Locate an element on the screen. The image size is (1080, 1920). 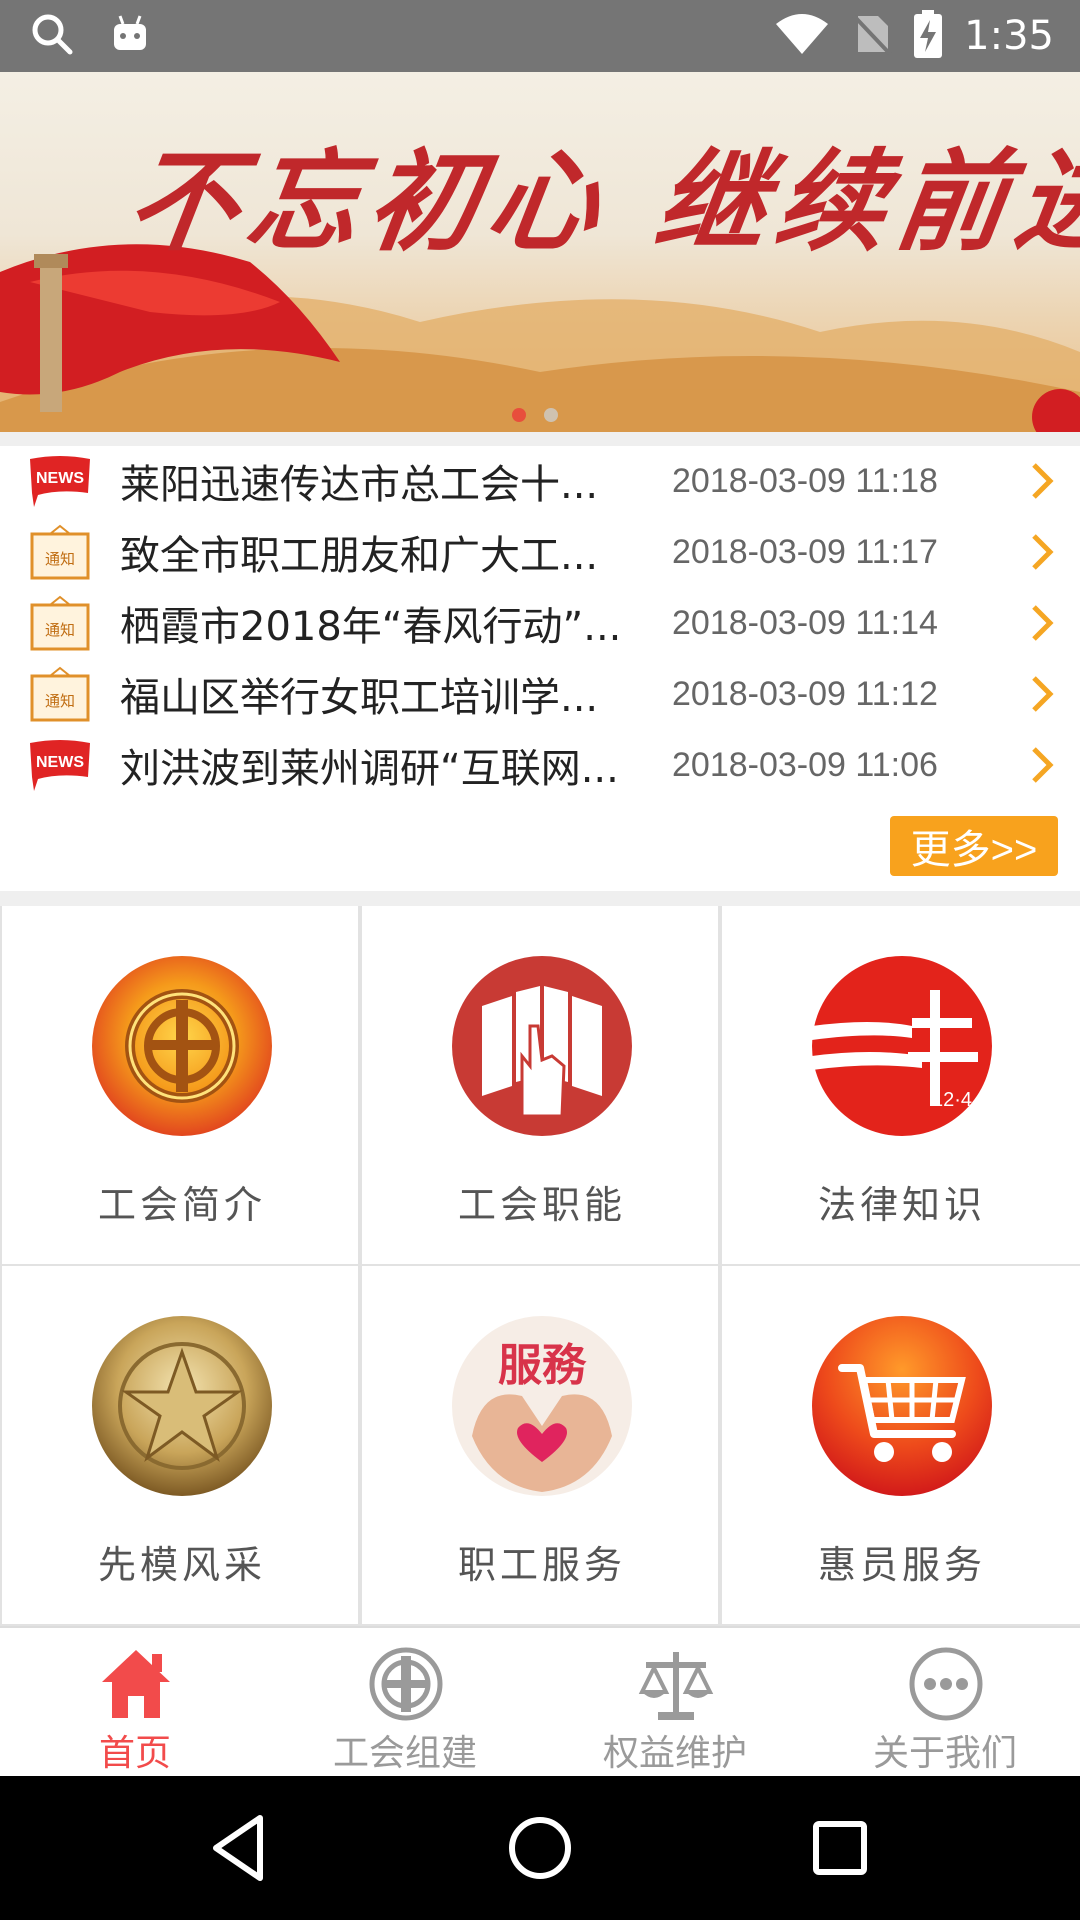
news-date: 2018-03-09 11:18 is located at coordinates (805, 480).